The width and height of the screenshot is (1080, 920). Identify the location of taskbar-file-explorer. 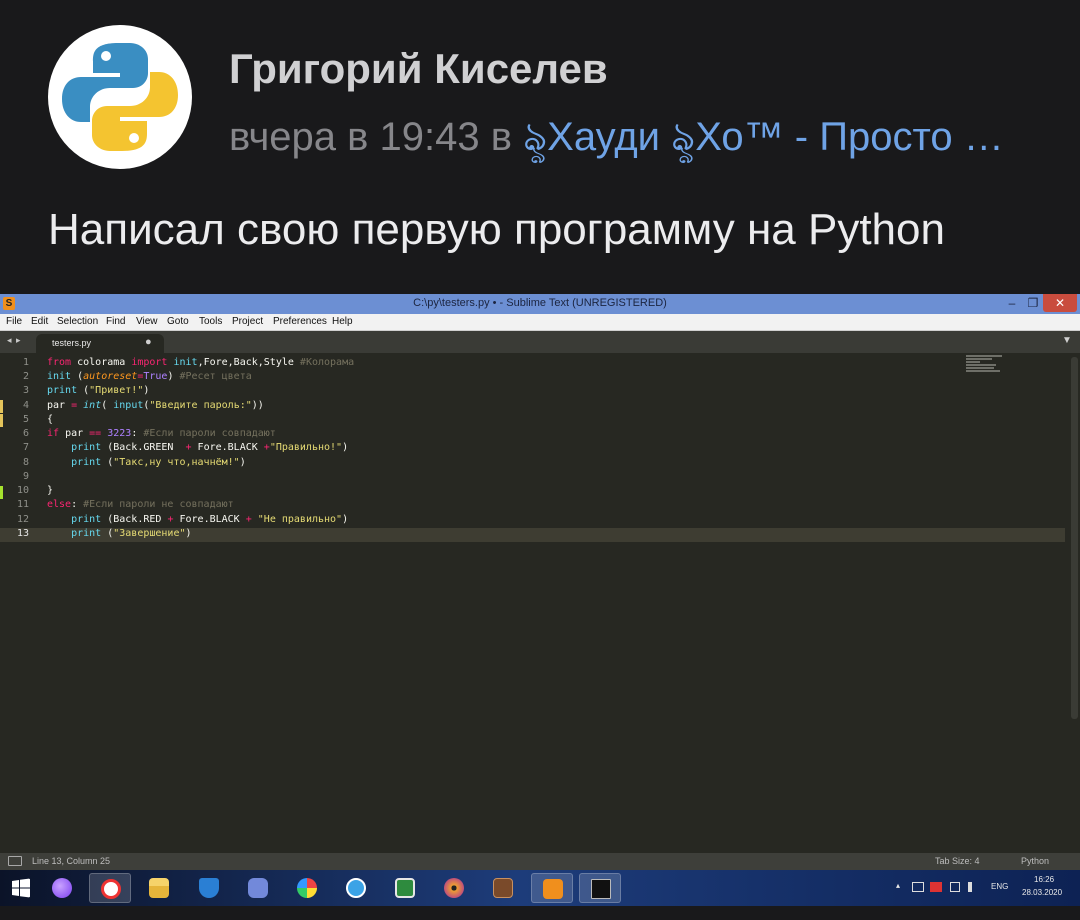
(159, 888).